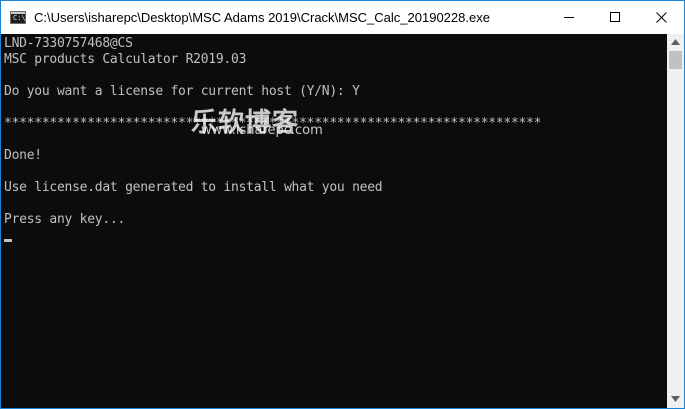  Describe the element at coordinates (675, 60) in the screenshot. I see `scroll-thumb` at that location.